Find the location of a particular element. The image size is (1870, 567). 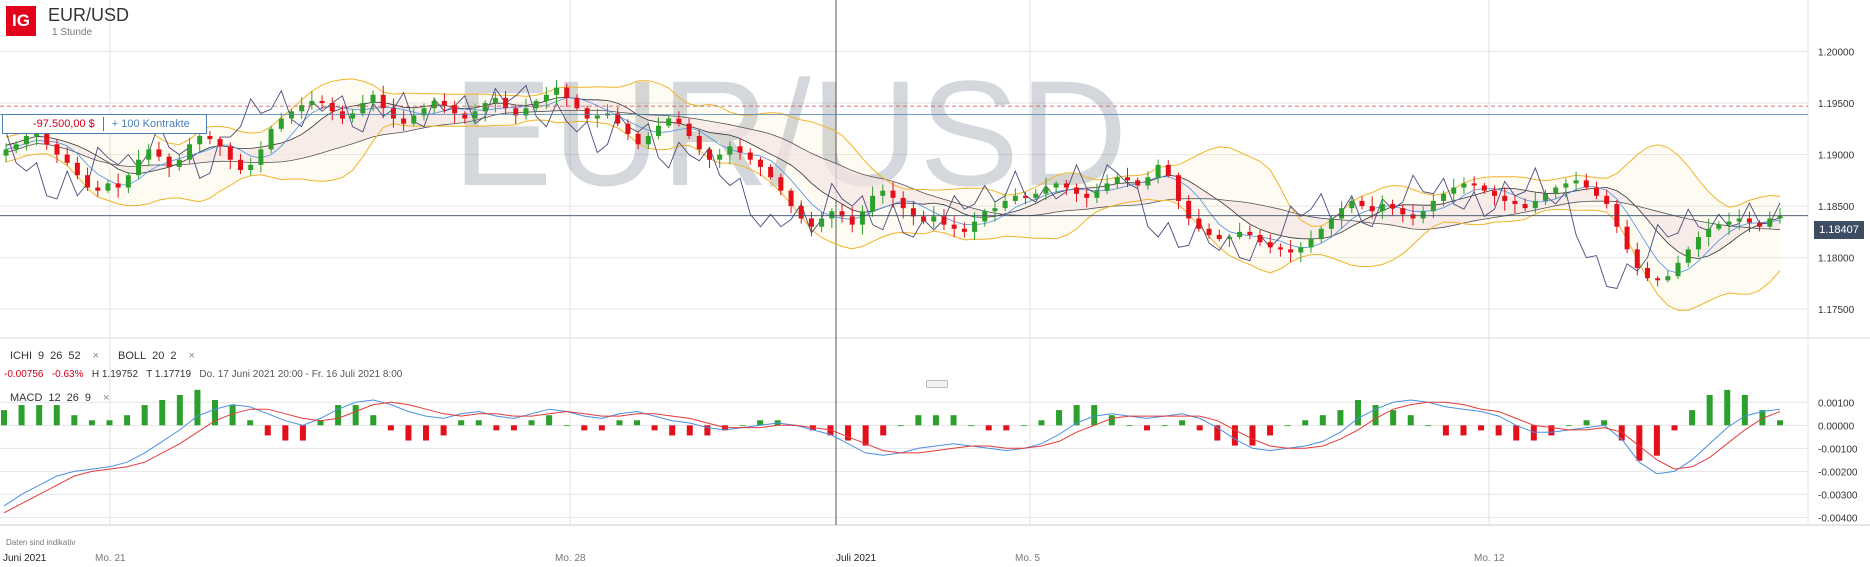

position-box: -97.500,00 $ + 100 Kontrakte is located at coordinates (104, 124).